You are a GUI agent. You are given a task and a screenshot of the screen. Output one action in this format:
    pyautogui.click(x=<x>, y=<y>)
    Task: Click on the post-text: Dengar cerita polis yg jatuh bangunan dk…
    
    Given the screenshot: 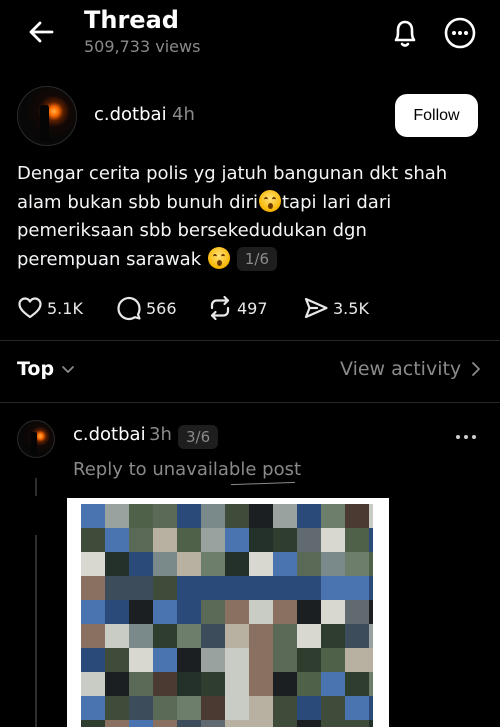 What is the action you would take?
    pyautogui.click(x=252, y=217)
    